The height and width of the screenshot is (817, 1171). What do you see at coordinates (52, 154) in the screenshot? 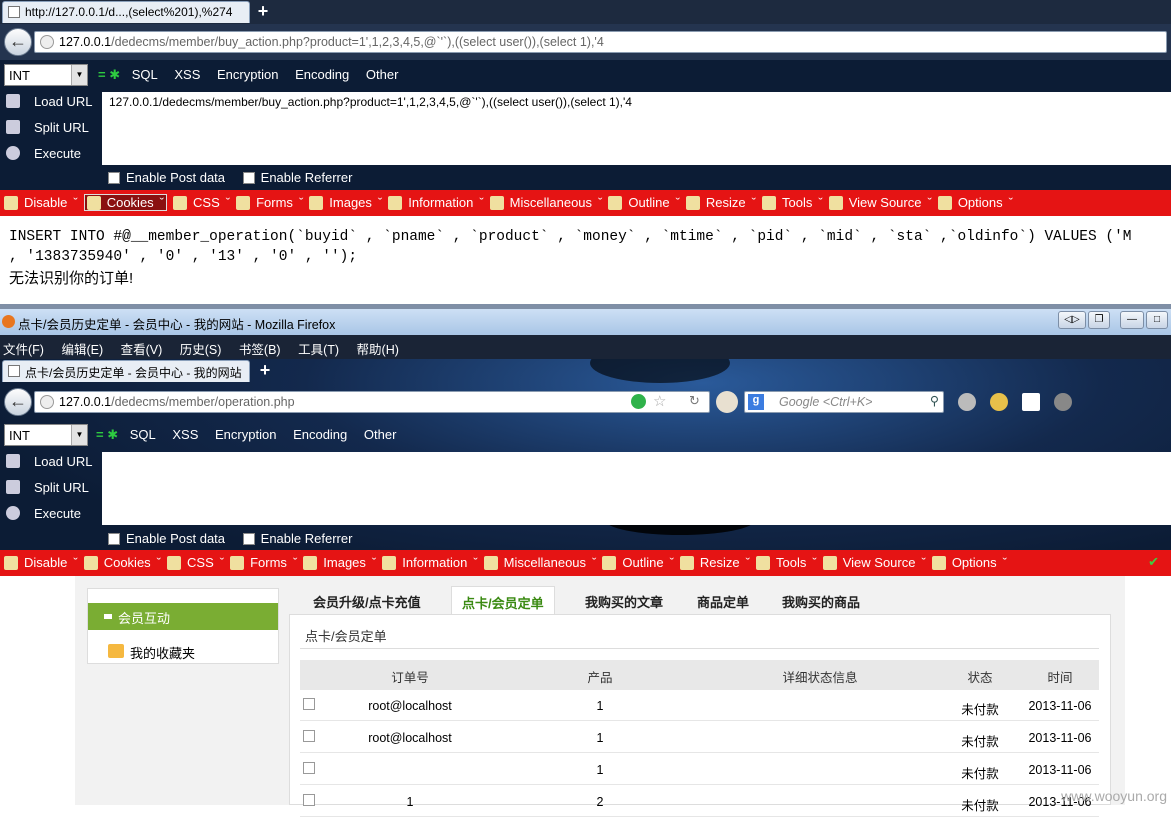
I see `top-execute-button: Execute` at bounding box center [52, 154].